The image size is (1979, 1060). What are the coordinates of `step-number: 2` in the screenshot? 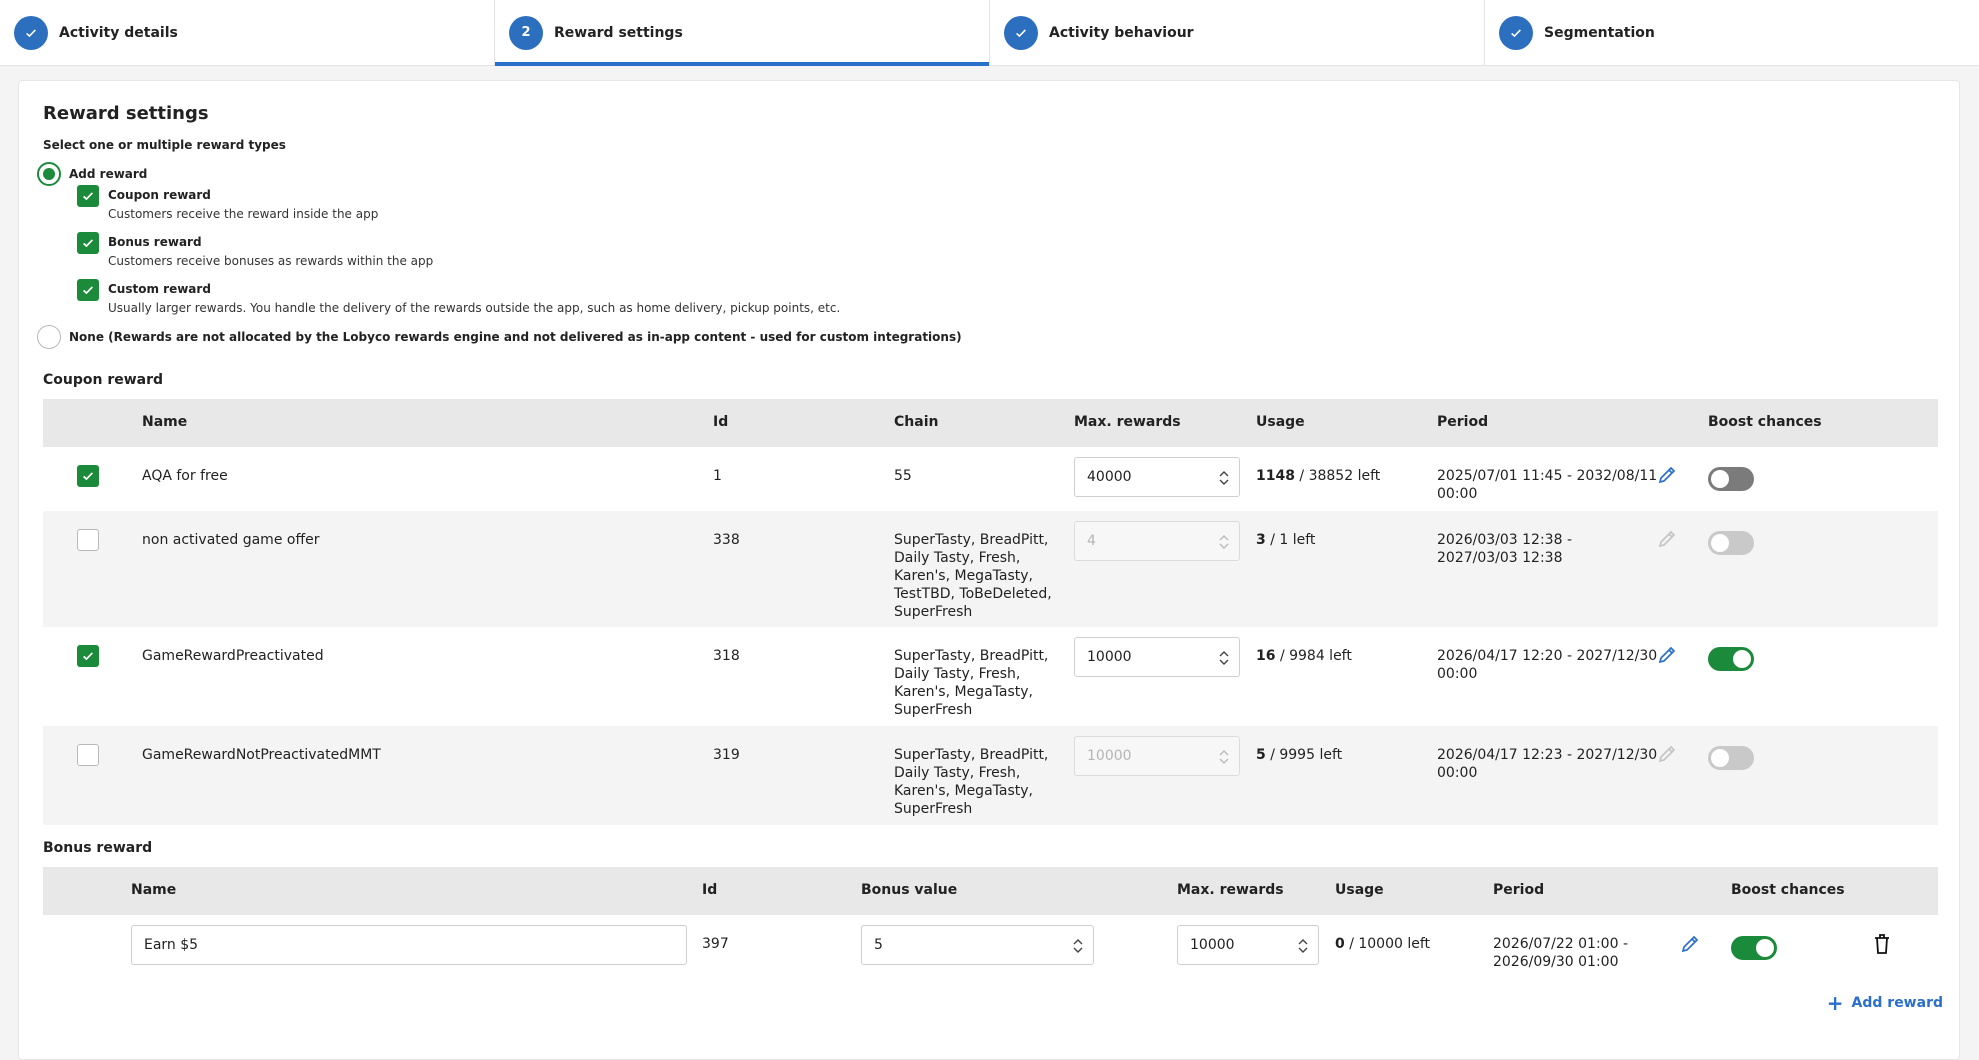 It's located at (526, 32).